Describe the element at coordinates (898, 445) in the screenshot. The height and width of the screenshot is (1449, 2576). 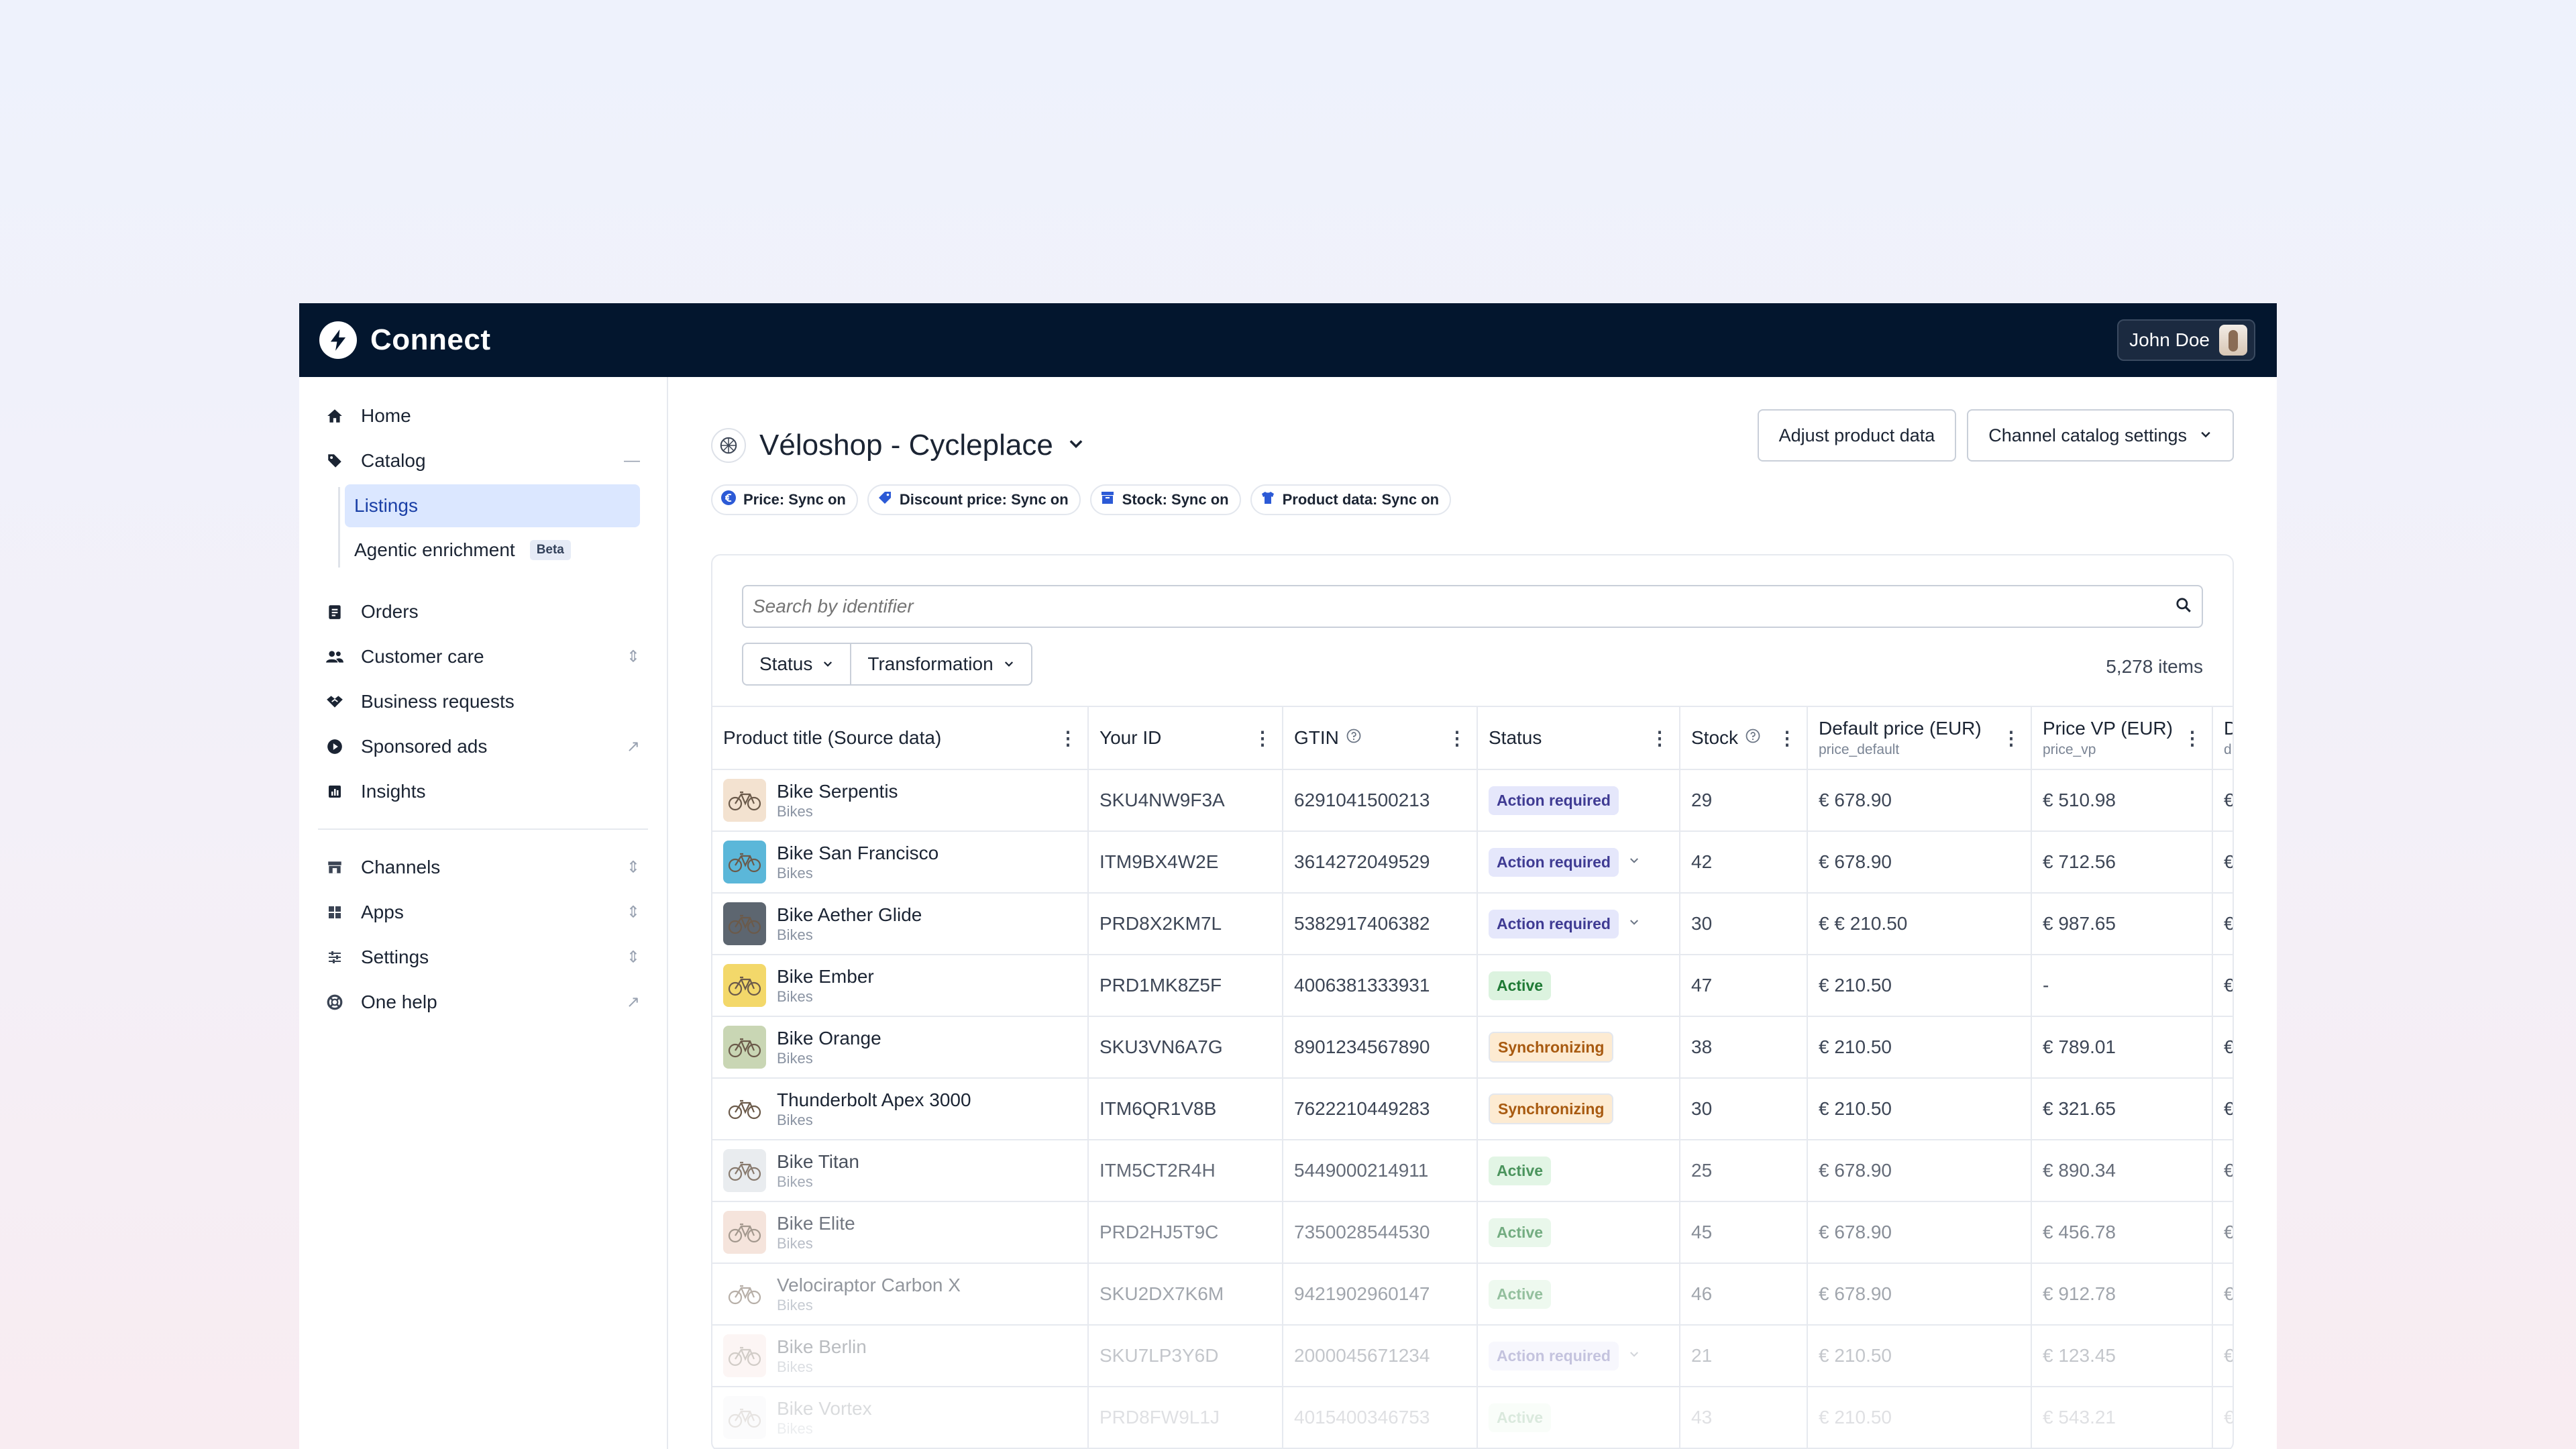
I see `channel-selector: Véloshop - Cycleplace` at that location.